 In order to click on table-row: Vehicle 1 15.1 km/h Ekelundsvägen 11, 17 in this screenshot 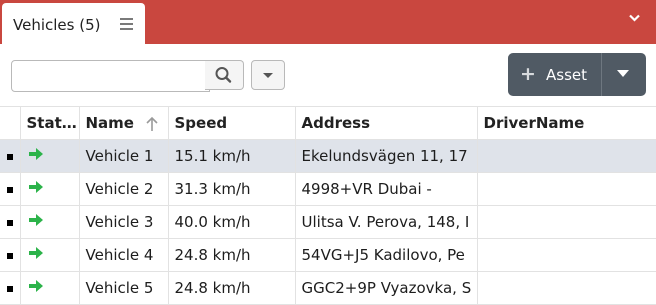, I will do `click(328, 156)`.